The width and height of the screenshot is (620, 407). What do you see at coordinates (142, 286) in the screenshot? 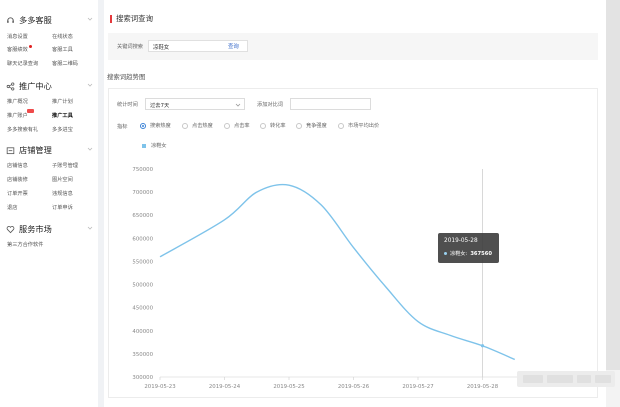
I see `y-tick-label: 500000` at bounding box center [142, 286].